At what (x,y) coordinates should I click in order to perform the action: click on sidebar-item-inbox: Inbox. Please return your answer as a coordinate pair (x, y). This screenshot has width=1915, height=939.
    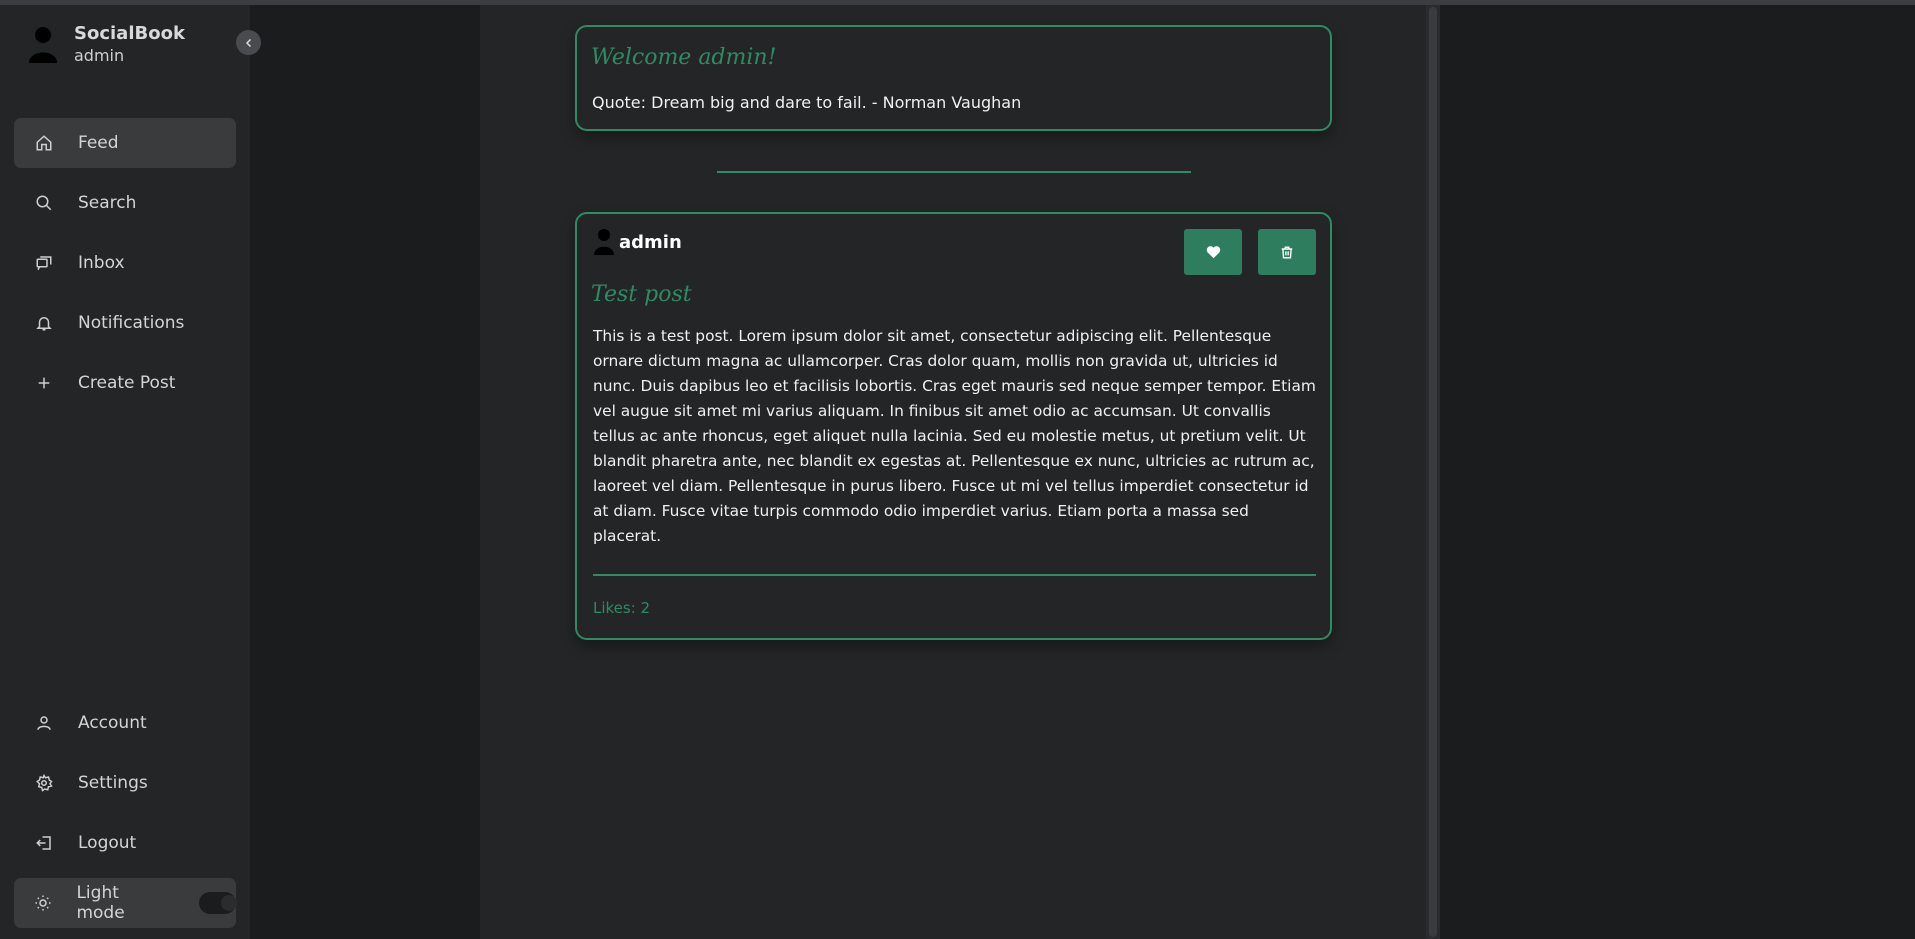
    Looking at the image, I should click on (125, 263).